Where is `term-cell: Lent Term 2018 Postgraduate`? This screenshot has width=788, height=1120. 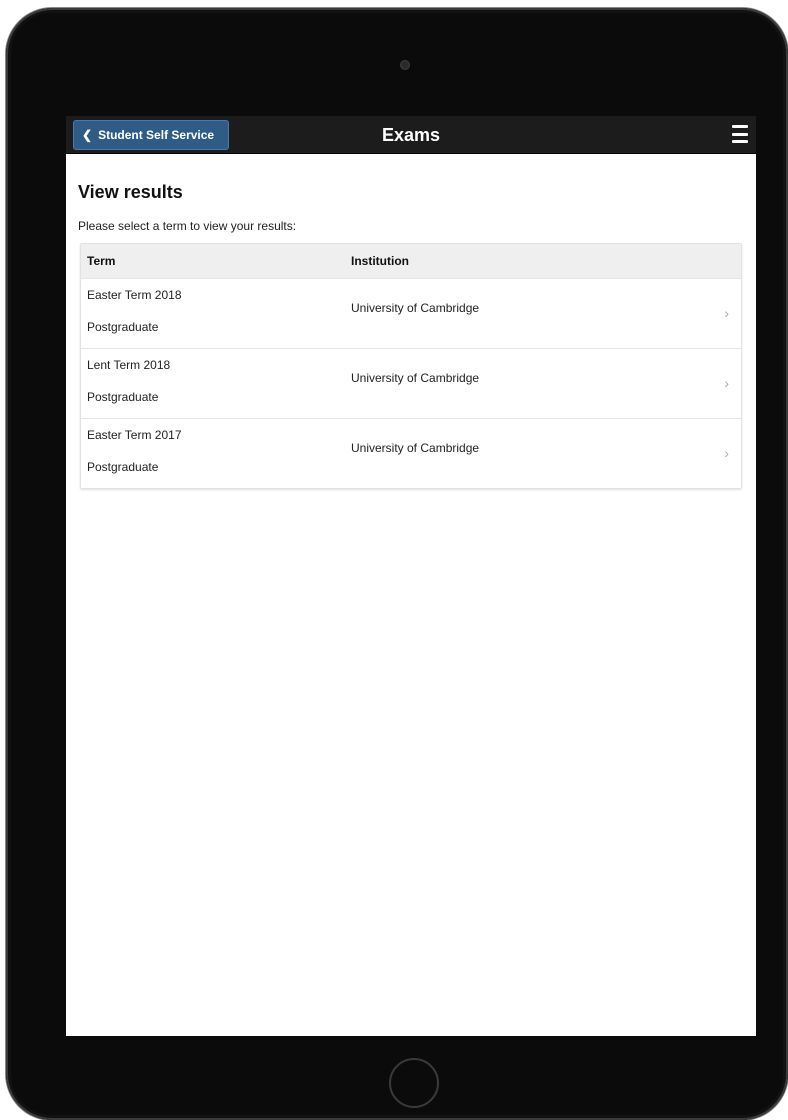
term-cell: Lent Term 2018 Postgraduate is located at coordinates (216, 381).